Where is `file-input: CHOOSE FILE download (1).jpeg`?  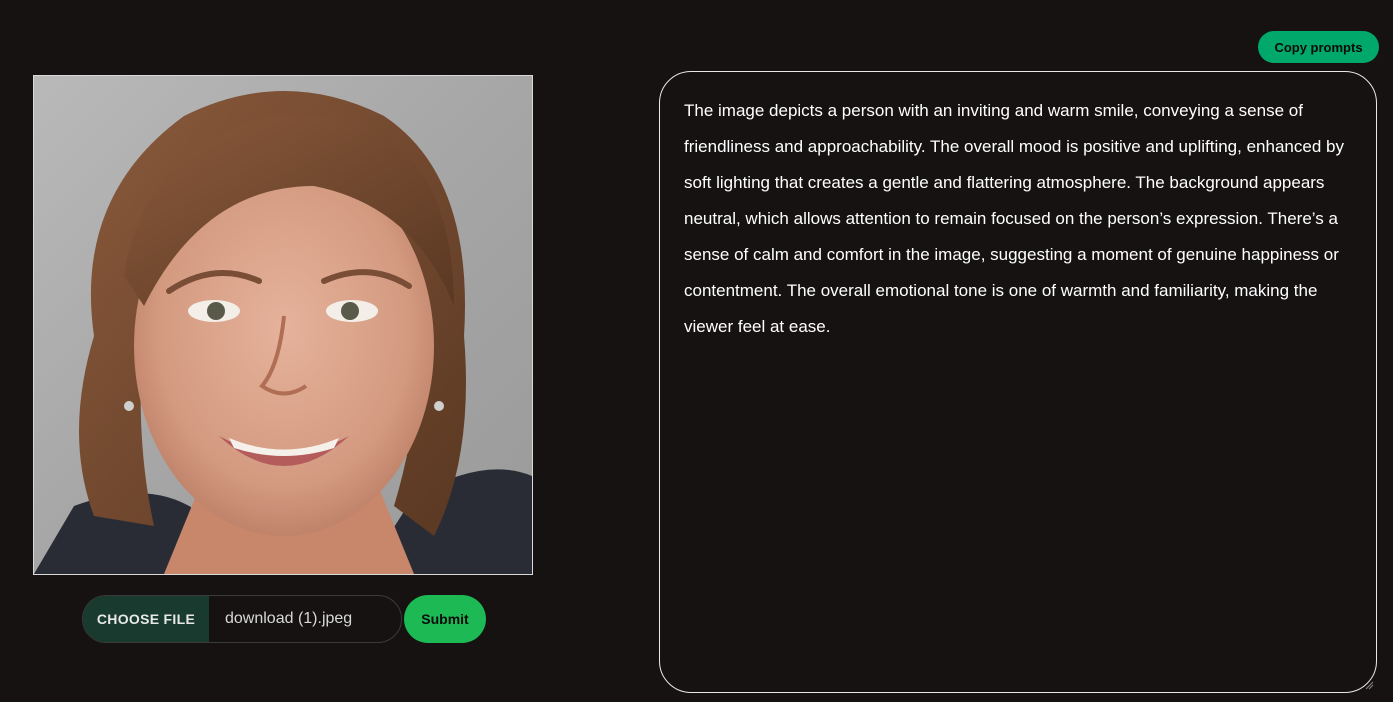 file-input: CHOOSE FILE download (1).jpeg is located at coordinates (242, 619).